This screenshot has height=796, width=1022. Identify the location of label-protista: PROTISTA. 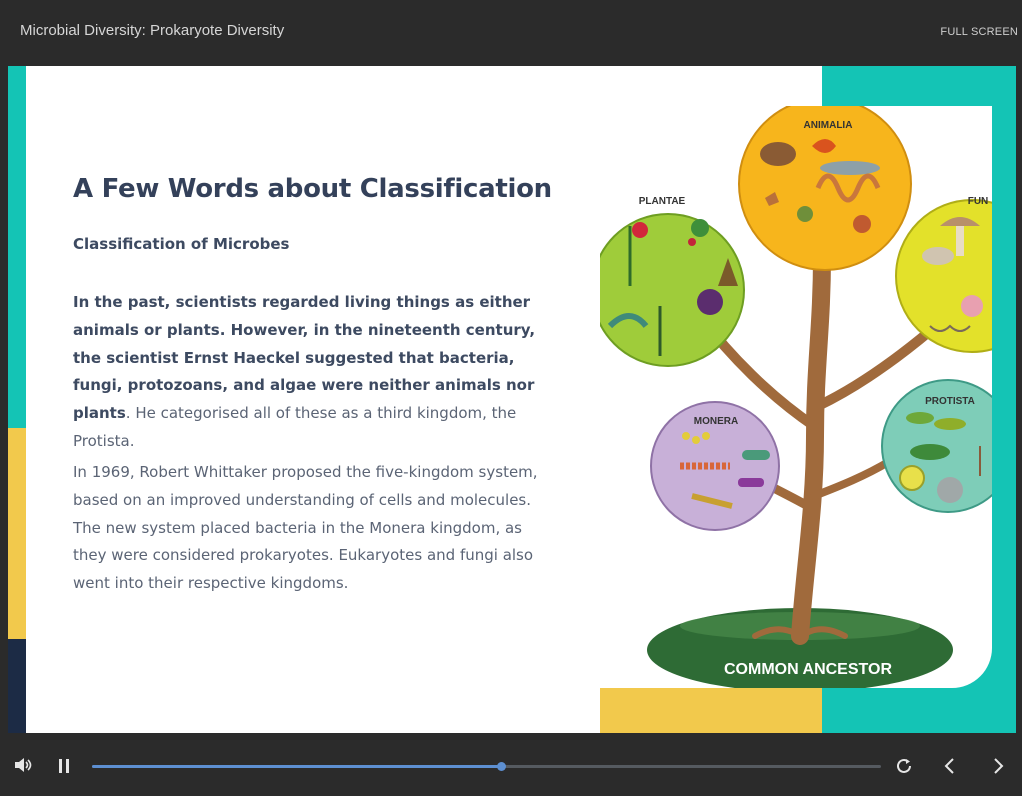
(950, 401).